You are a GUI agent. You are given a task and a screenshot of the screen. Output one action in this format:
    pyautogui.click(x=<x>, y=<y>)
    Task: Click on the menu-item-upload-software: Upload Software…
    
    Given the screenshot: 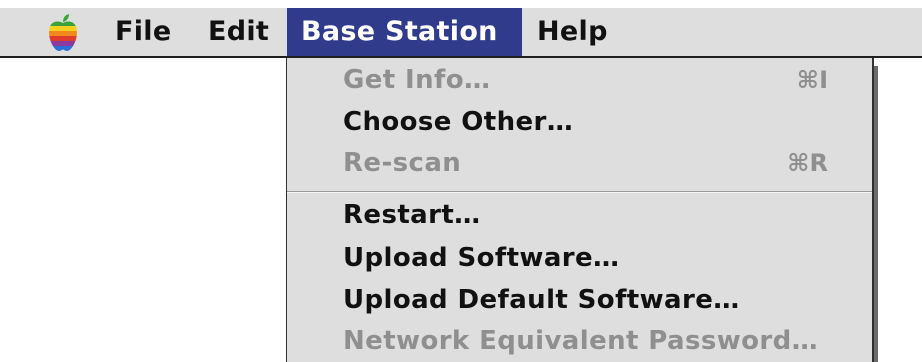 What is the action you would take?
    pyautogui.click(x=481, y=258)
    